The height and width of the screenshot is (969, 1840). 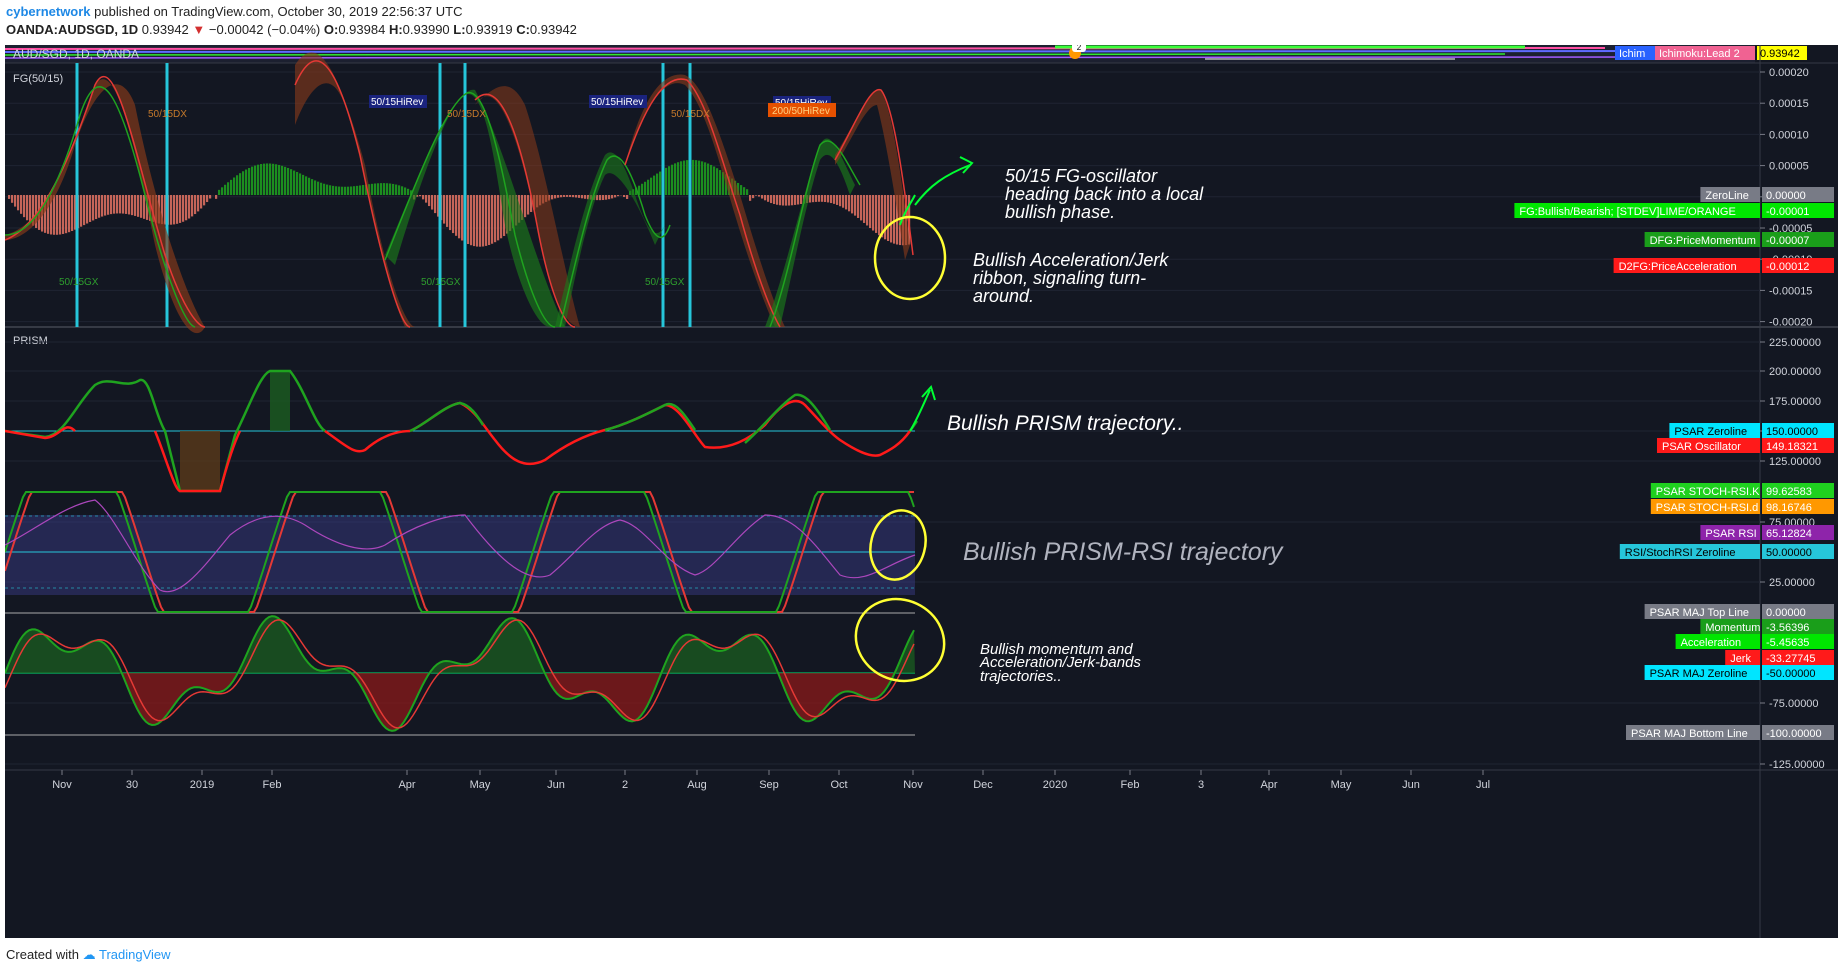 What do you see at coordinates (1789, 534) in the screenshot?
I see `indicator-badge-value: 65.12824` at bounding box center [1789, 534].